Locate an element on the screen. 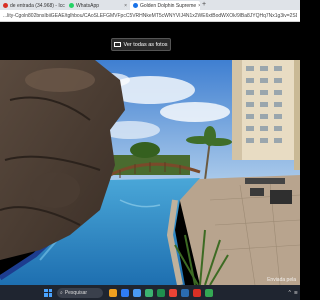 This screenshot has width=320, height=300. tab-whatsapp: WhatsApp × is located at coordinates (98, 5).